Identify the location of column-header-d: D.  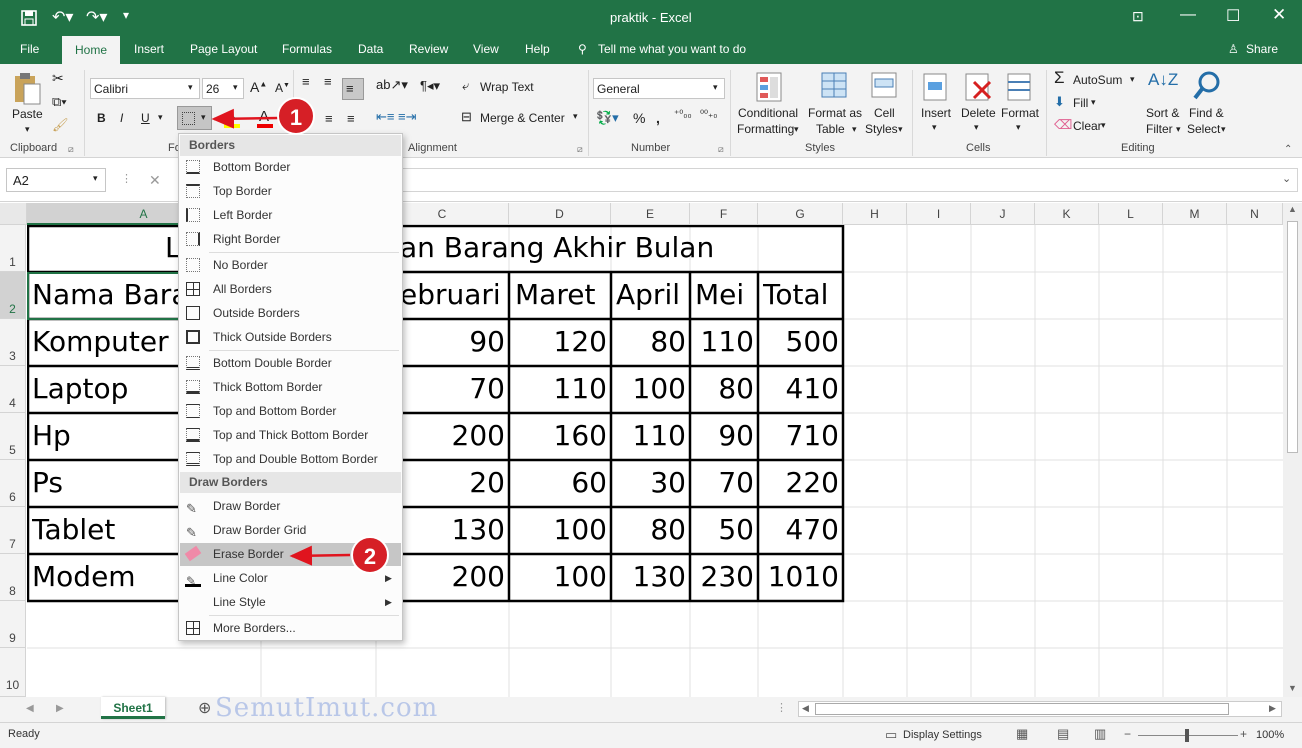
(560, 214).